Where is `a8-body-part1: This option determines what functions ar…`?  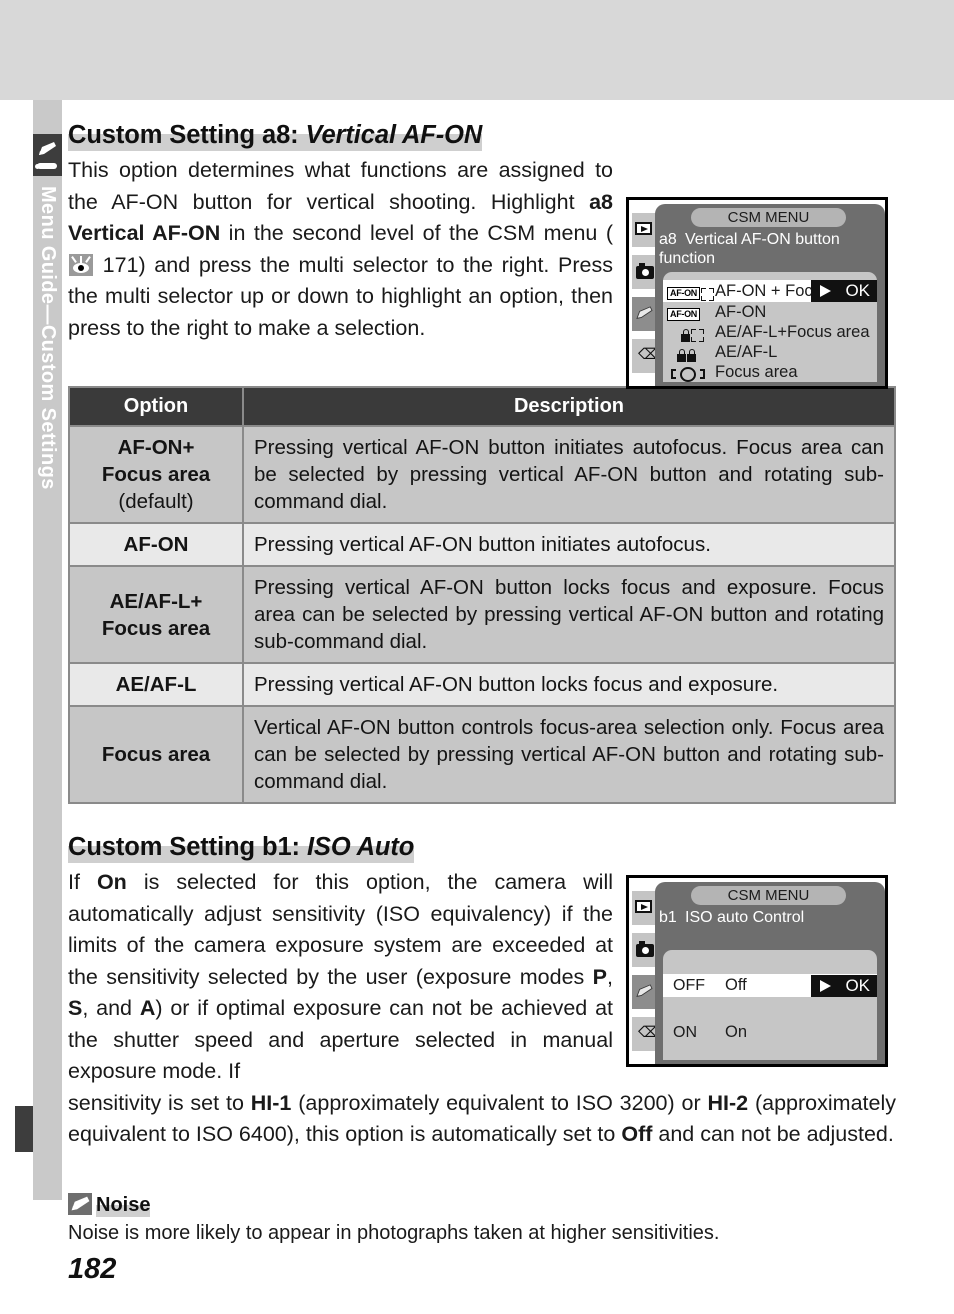
a8-body-part1: This option determines what functions ar… is located at coordinates (340, 186).